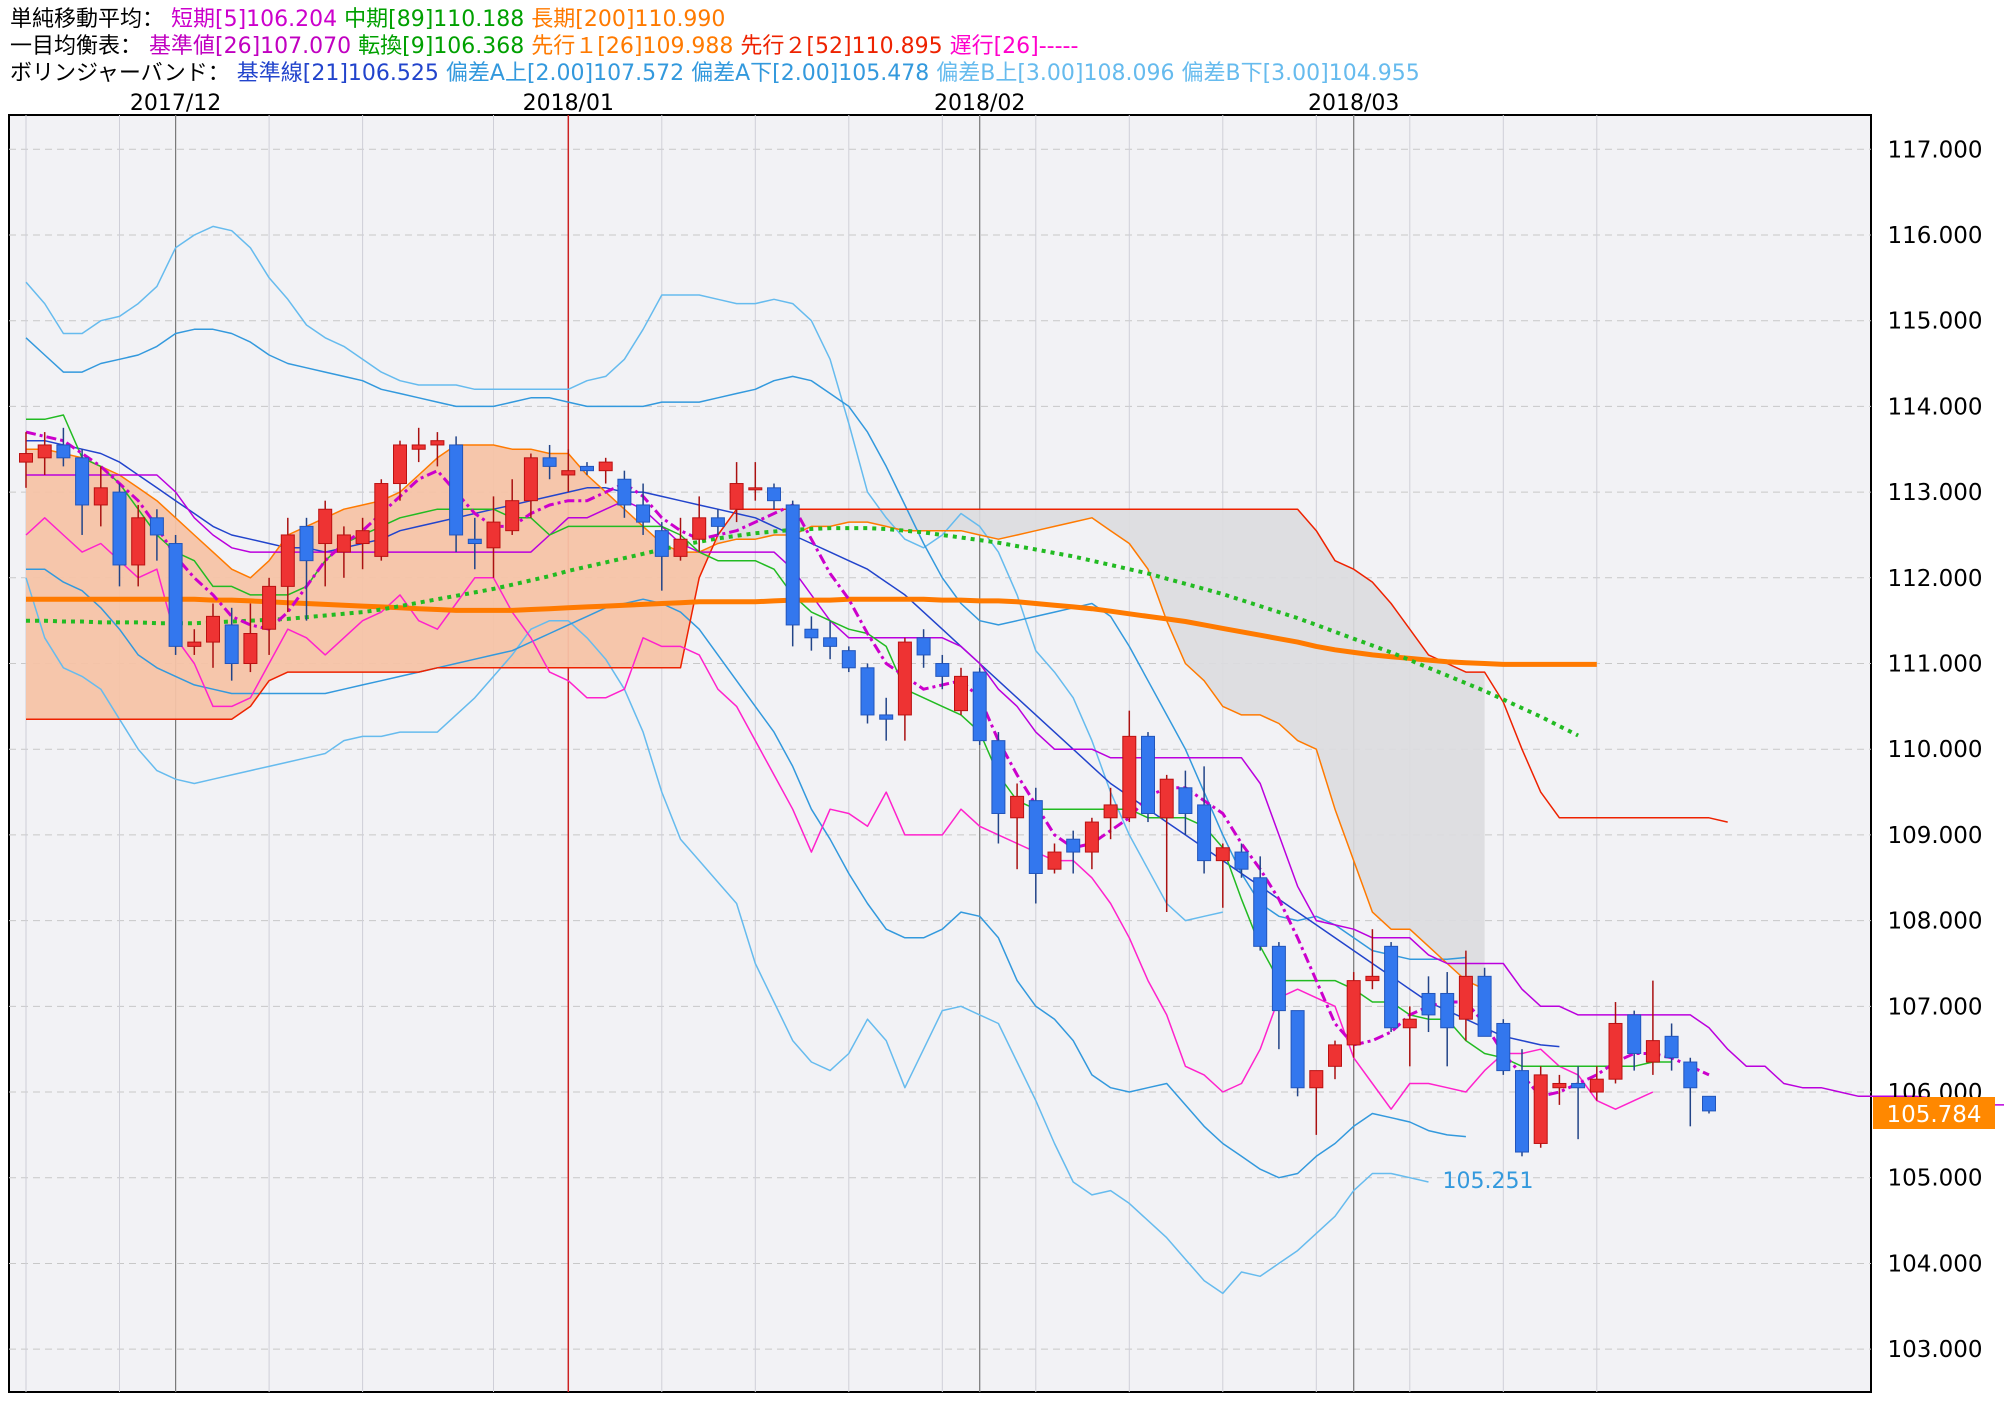 Image resolution: width=2004 pixels, height=1404 pixels. What do you see at coordinates (120, 73) in the screenshot?
I see `legend-entry: ボリンジャーバンド：` at bounding box center [120, 73].